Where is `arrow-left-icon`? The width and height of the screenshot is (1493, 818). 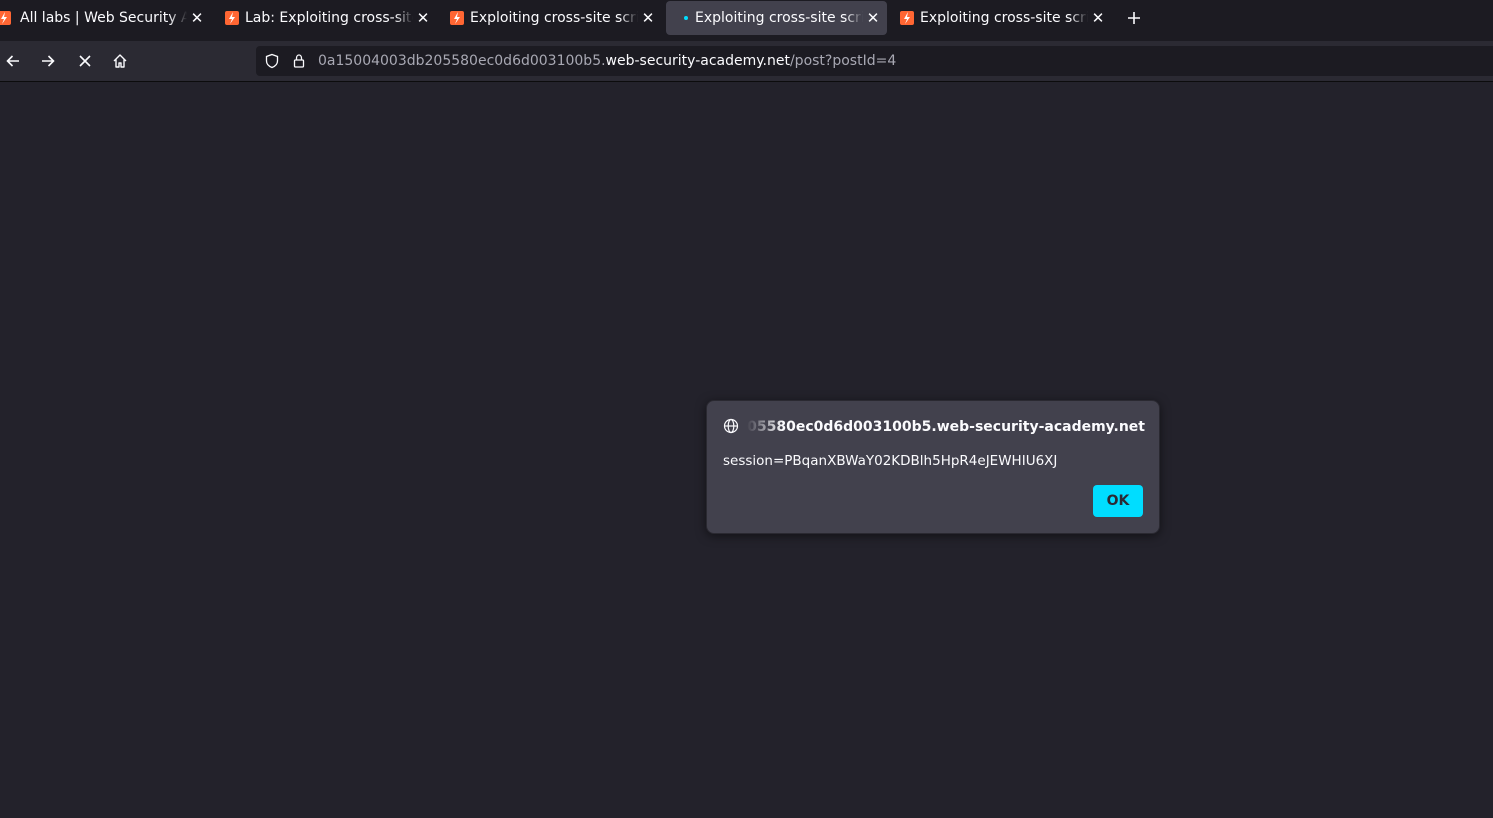 arrow-left-icon is located at coordinates (12, 61).